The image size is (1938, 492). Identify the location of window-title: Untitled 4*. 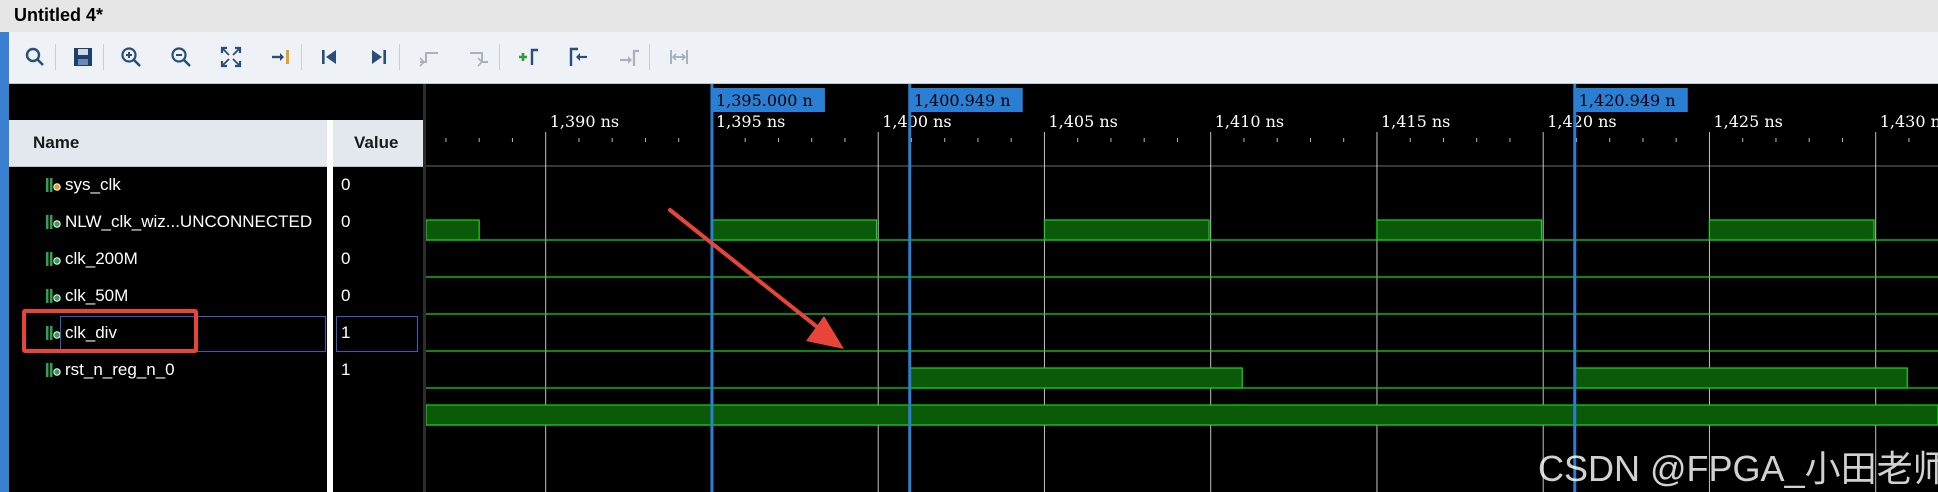
(59, 15).